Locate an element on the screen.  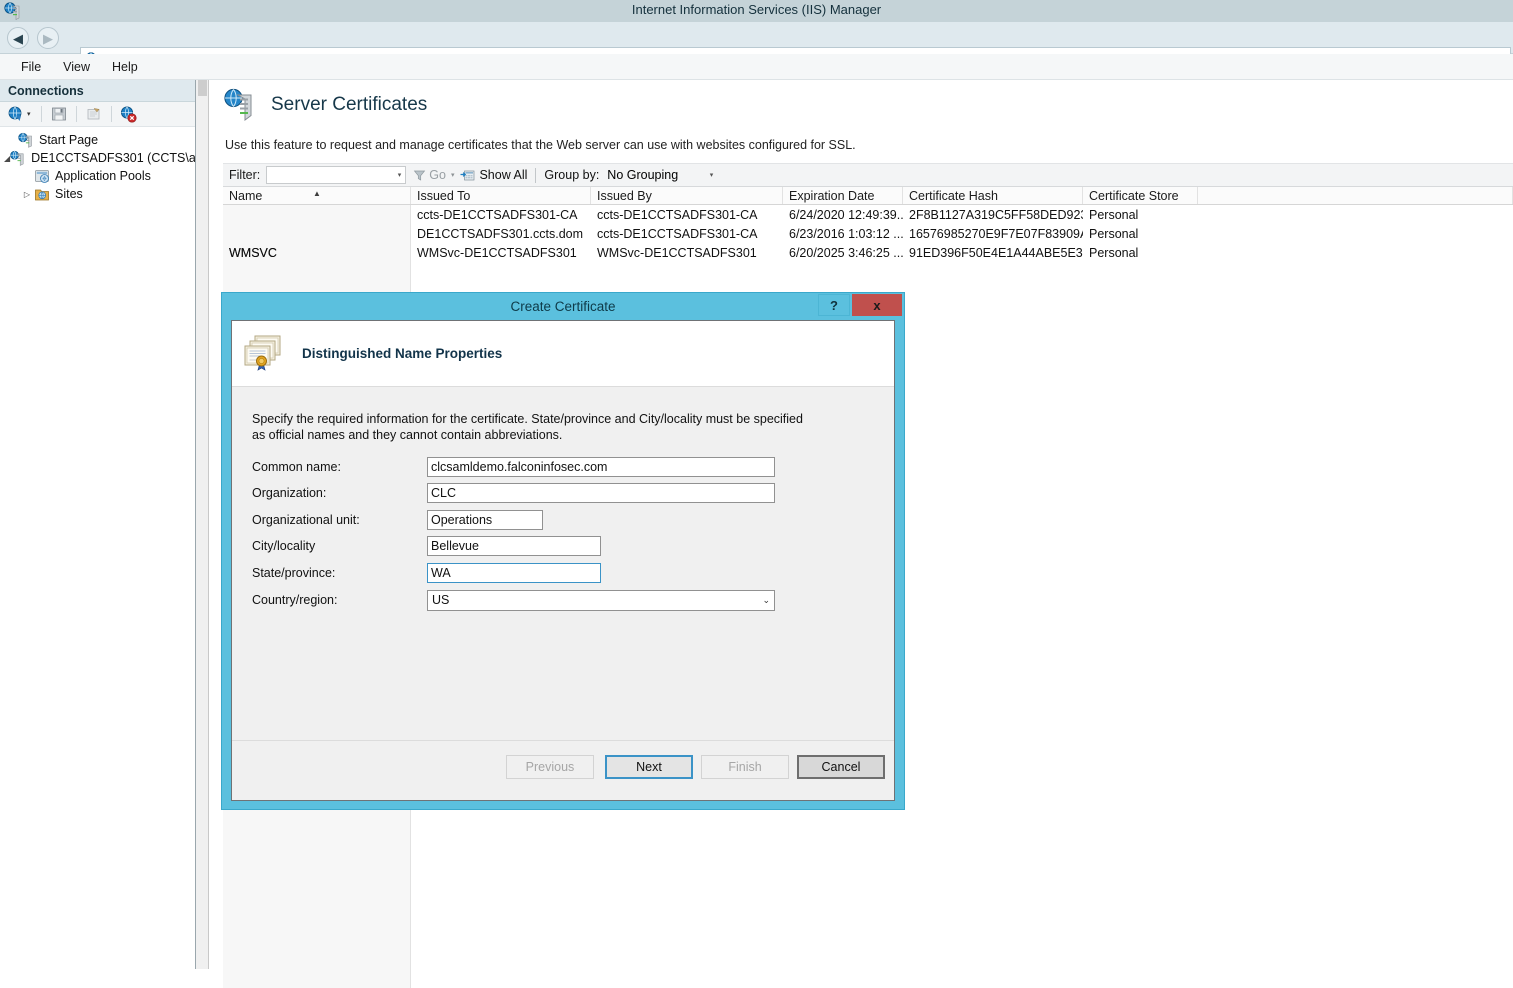
tree-expander-icon: ▷ is located at coordinates (27, 194).